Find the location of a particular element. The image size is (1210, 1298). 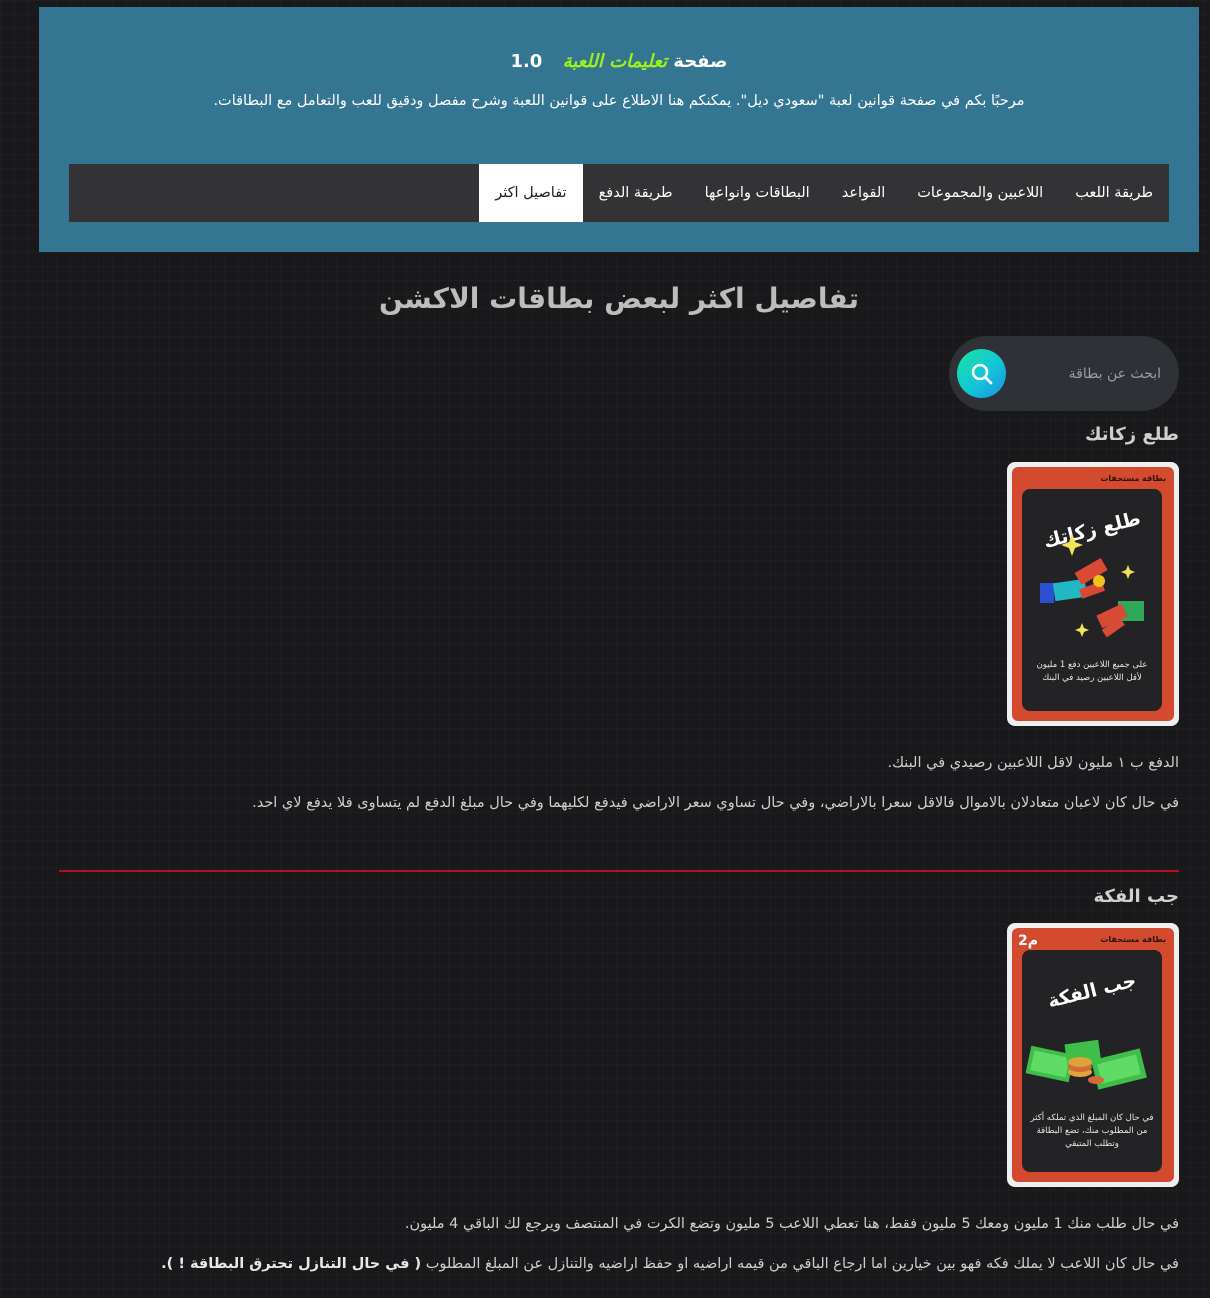

search-icon is located at coordinates (981, 373).